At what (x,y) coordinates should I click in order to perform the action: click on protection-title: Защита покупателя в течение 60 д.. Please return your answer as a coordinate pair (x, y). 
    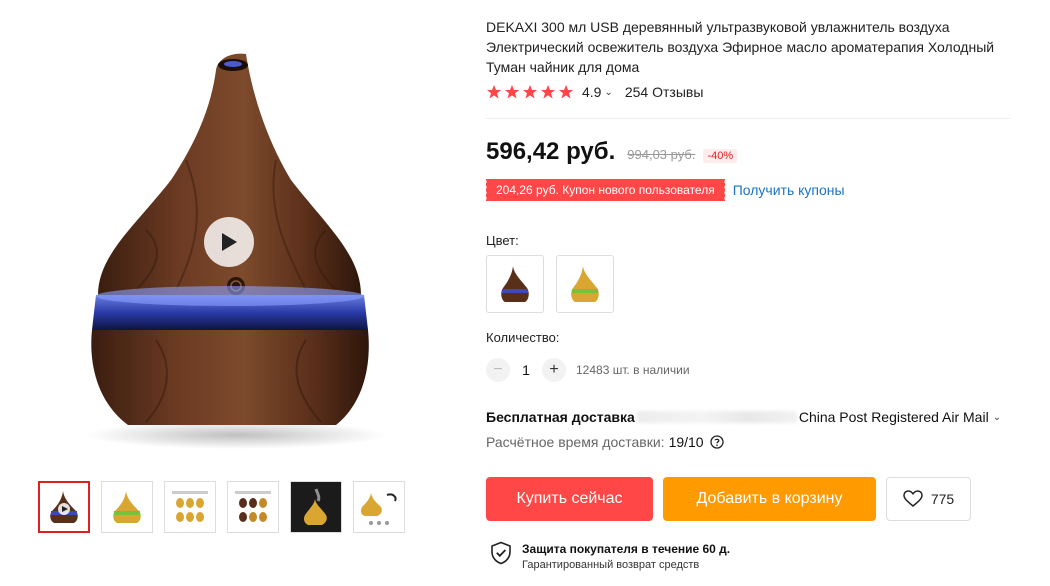
    Looking at the image, I should click on (626, 549).